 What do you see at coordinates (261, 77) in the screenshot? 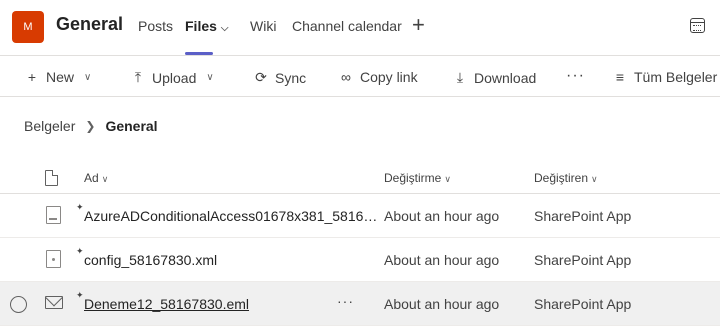
I see `sync-icon: ⟳` at bounding box center [261, 77].